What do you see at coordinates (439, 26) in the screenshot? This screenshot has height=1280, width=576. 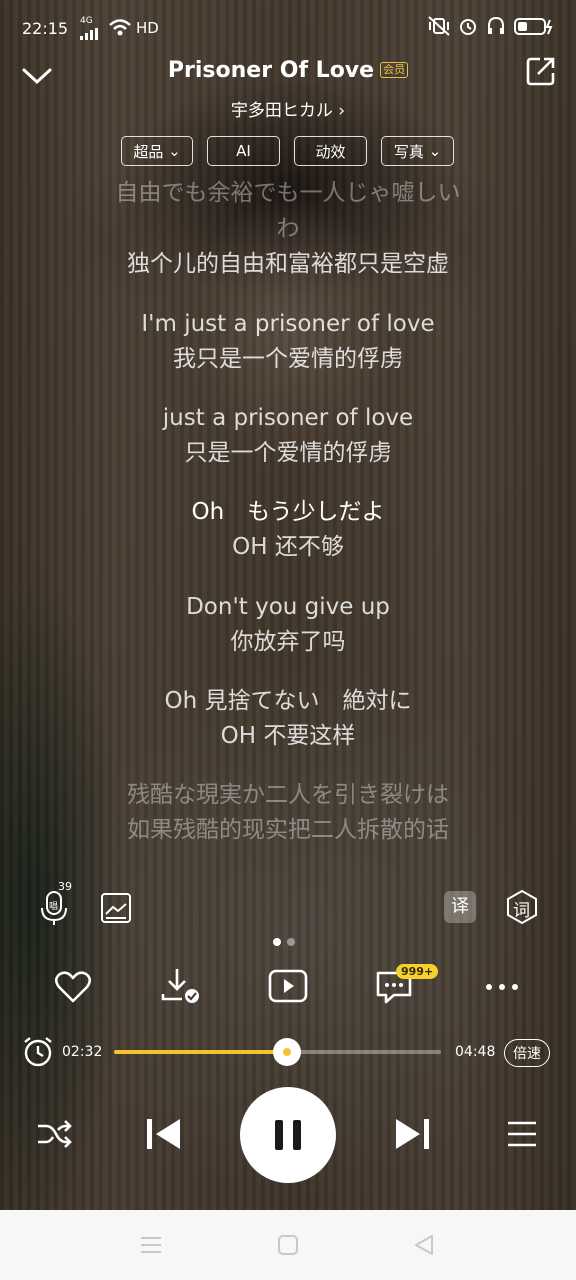 I see `vibrate-icon` at bounding box center [439, 26].